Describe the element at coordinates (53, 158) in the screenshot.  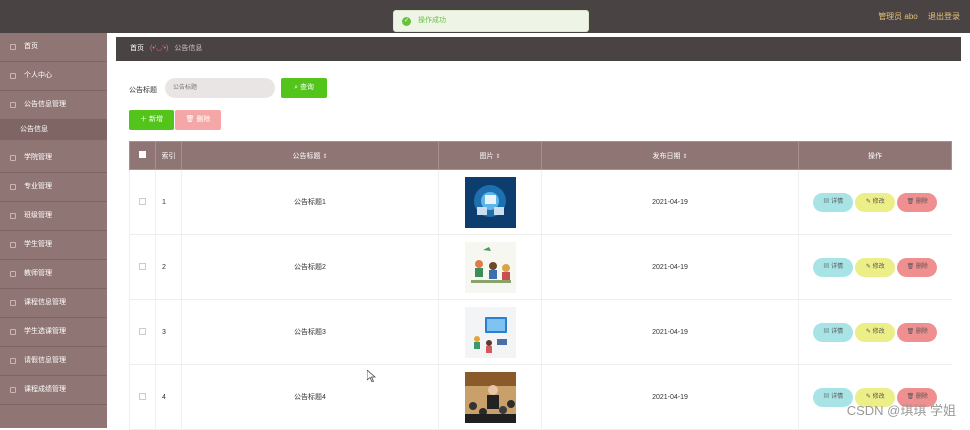
I see `sidebar-item-college: 学院管理` at that location.